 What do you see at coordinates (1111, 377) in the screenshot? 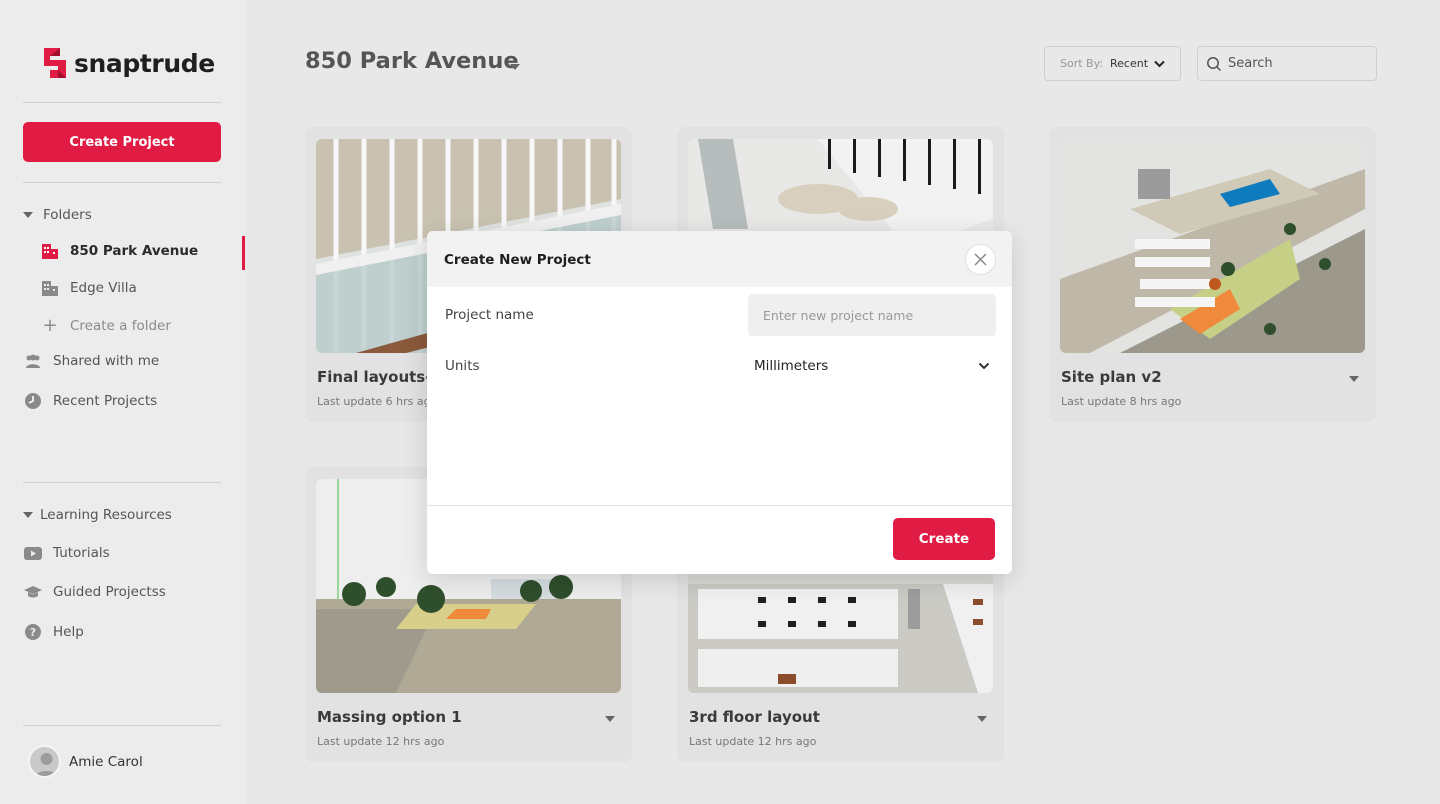
I see `project-title: Site plan v2` at bounding box center [1111, 377].